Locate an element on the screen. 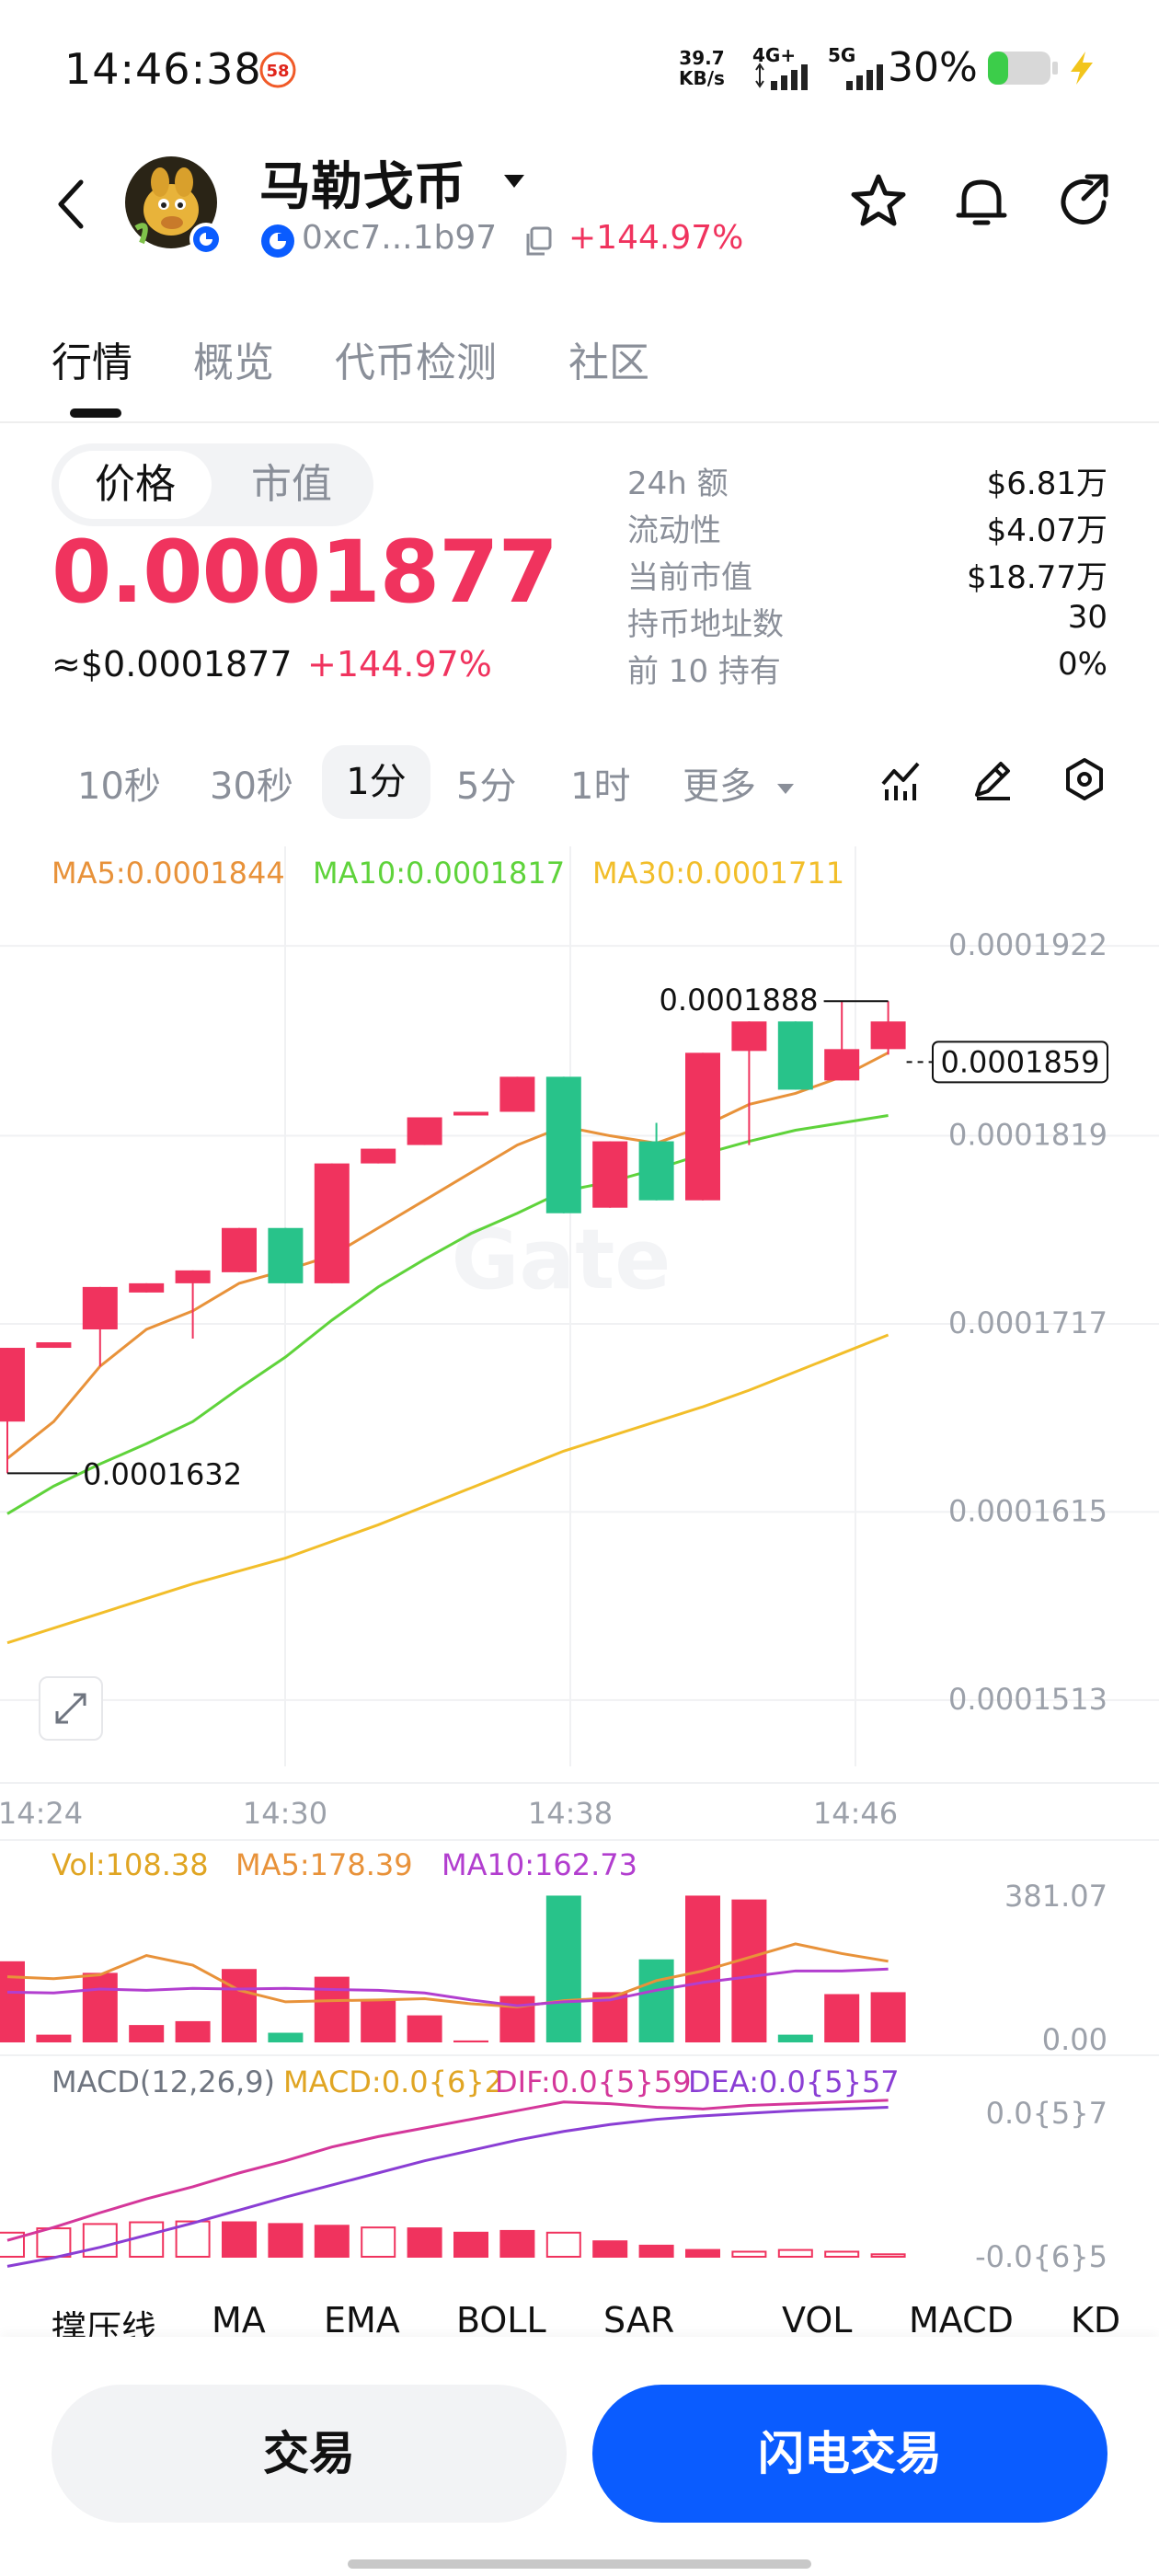 Image resolution: width=1159 pixels, height=2576 pixels. interval-more: 更多 is located at coordinates (740, 783).